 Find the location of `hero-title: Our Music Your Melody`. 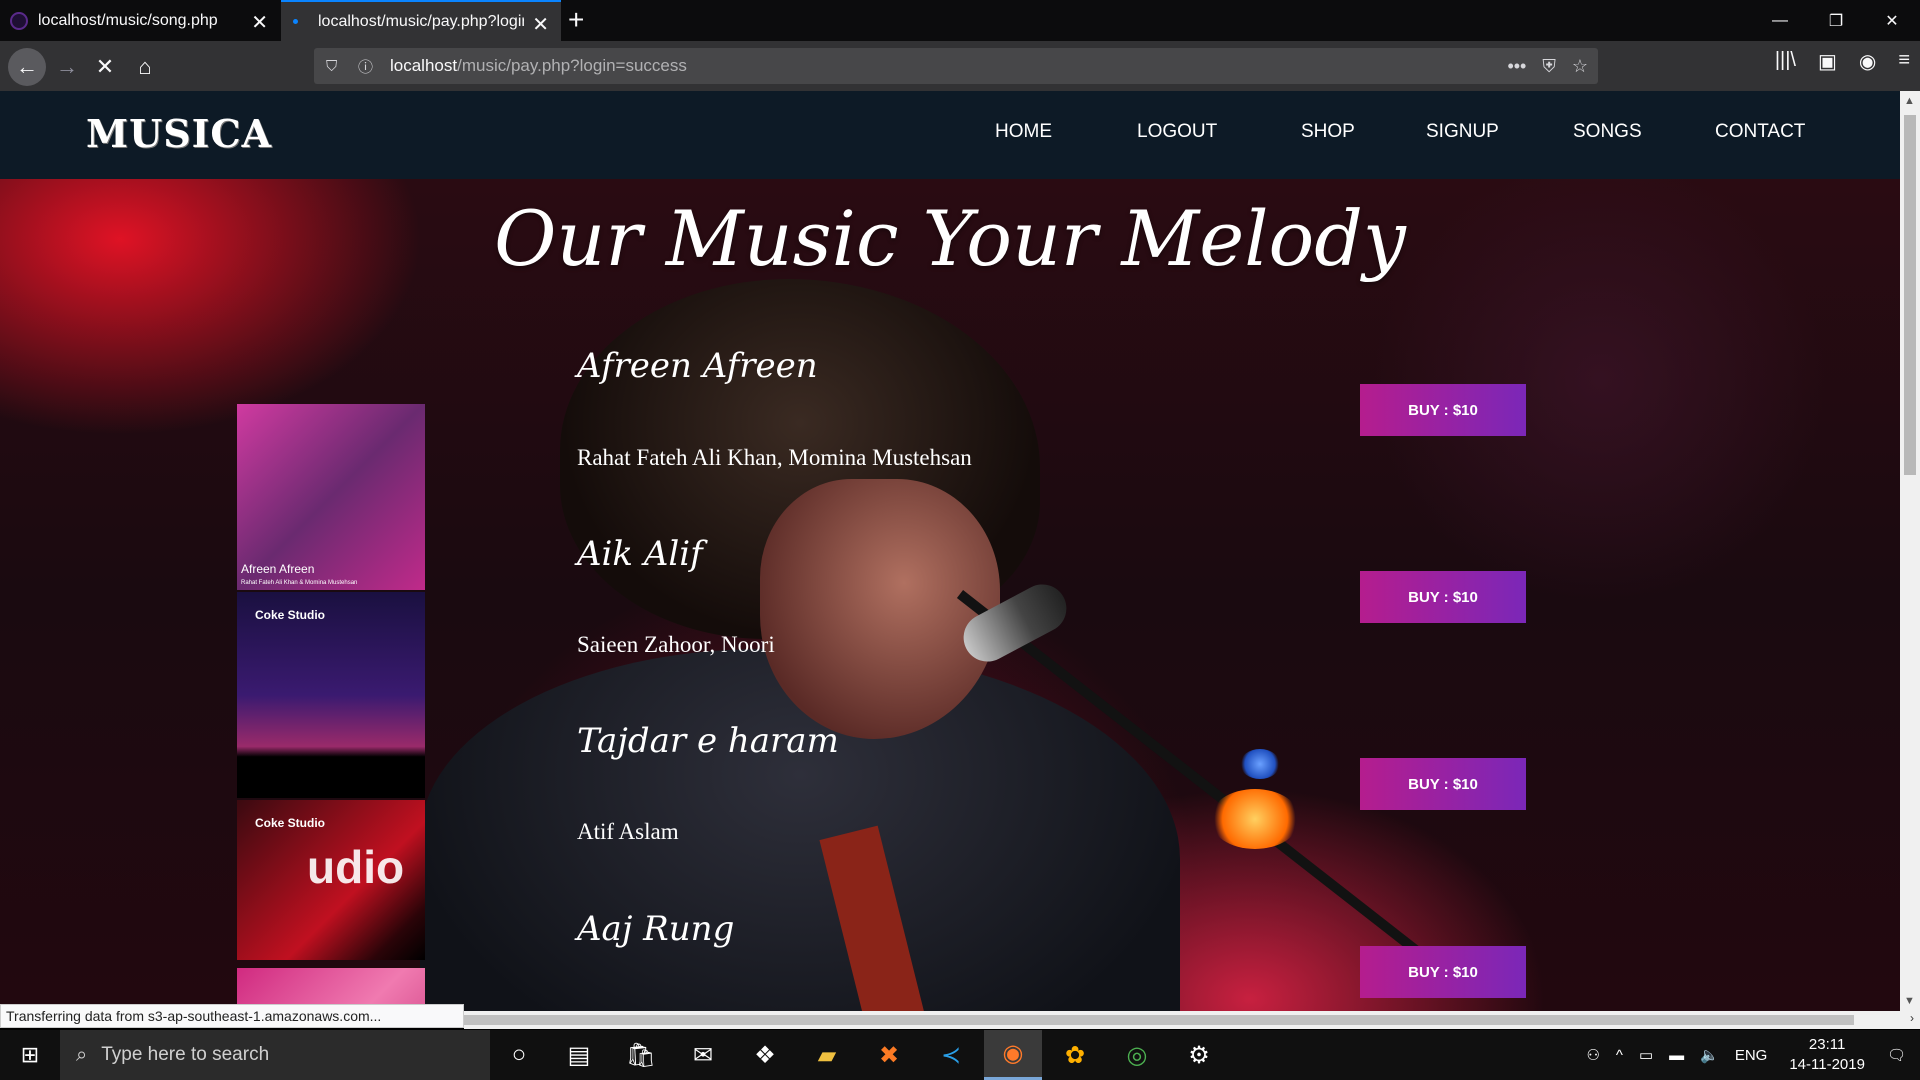

hero-title: Our Music Your Melody is located at coordinates (950, 238).